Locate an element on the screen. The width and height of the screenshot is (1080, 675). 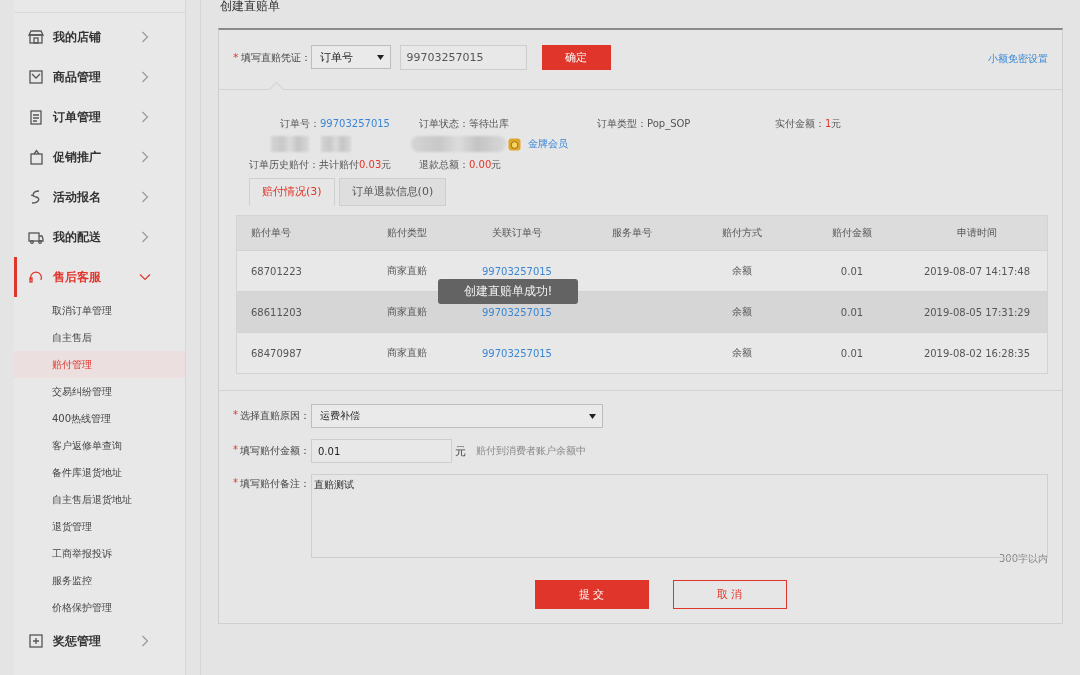
tab: 订单退款信息(0) is located at coordinates (392, 192).